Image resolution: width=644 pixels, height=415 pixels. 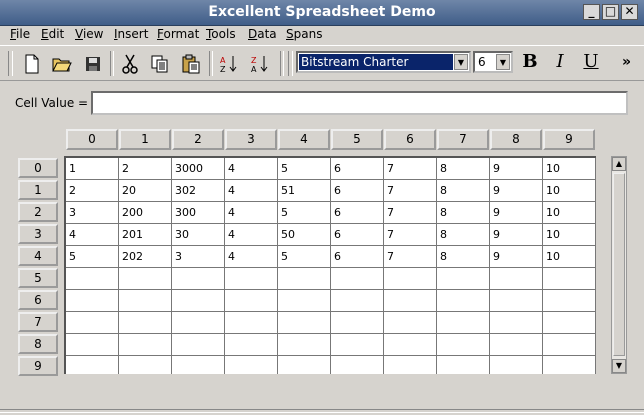 I want to click on row-header: 5, so click(x=38, y=278).